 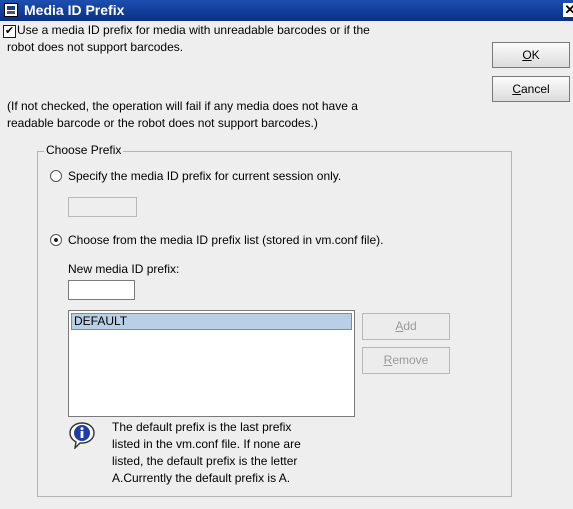 I want to click on add-button-rest: dd, so click(x=410, y=326).